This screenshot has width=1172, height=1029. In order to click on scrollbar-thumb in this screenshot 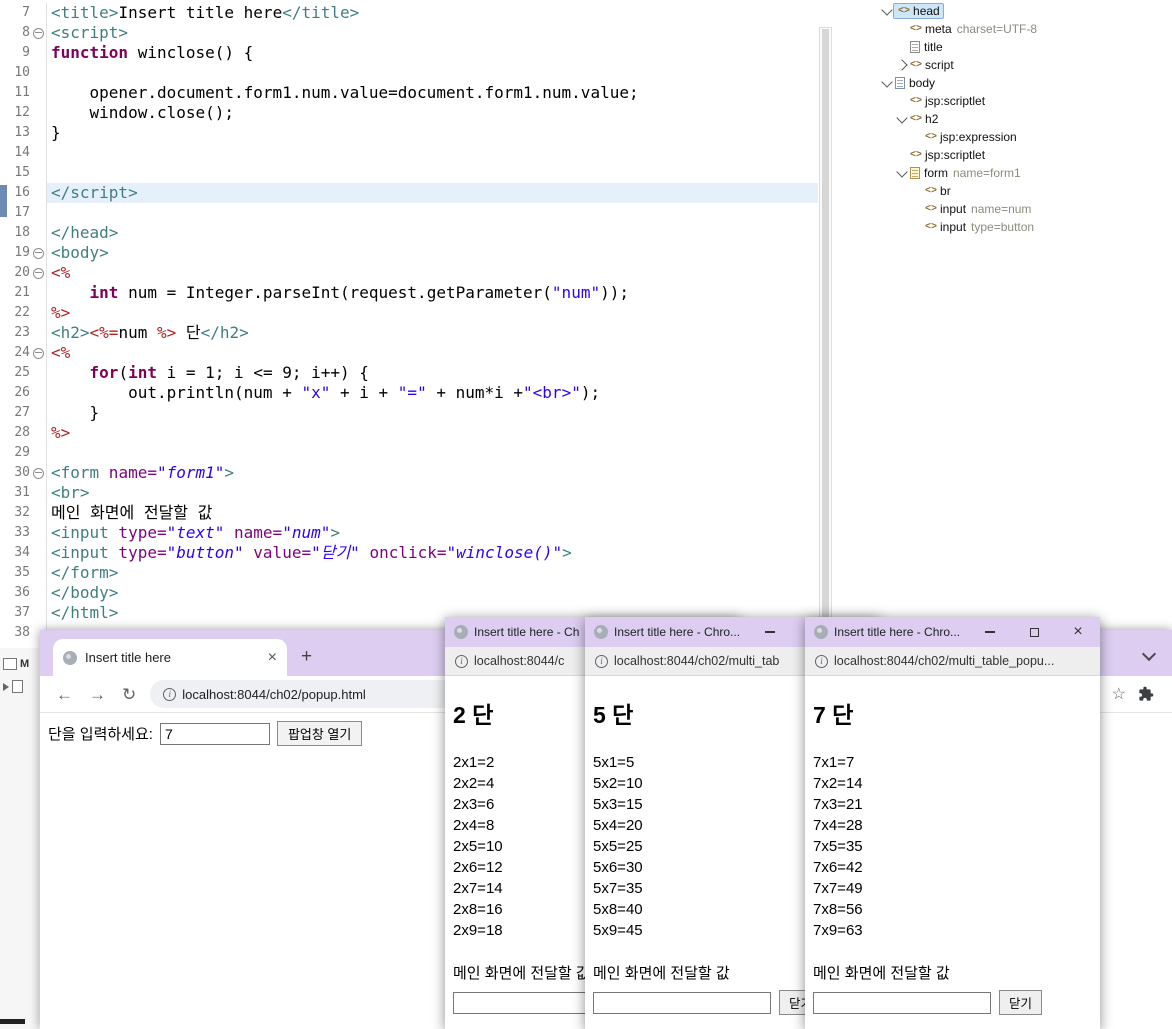, I will do `click(825, 325)`.